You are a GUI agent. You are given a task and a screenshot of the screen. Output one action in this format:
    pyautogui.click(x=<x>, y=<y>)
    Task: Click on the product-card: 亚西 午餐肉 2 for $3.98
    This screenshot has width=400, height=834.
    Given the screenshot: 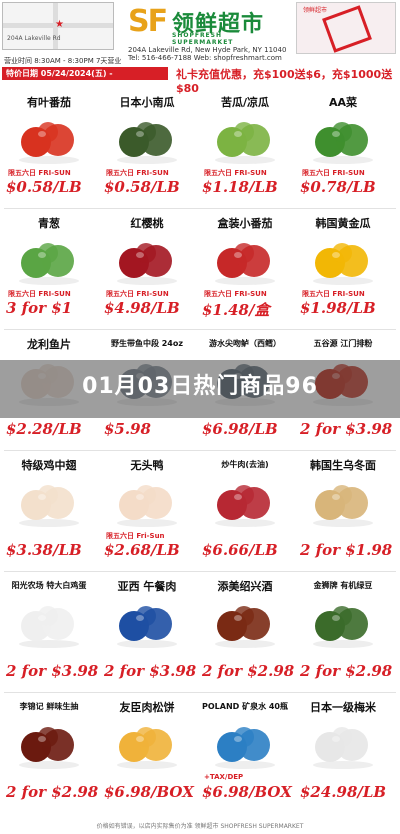 What is the action you would take?
    pyautogui.click(x=149, y=632)
    